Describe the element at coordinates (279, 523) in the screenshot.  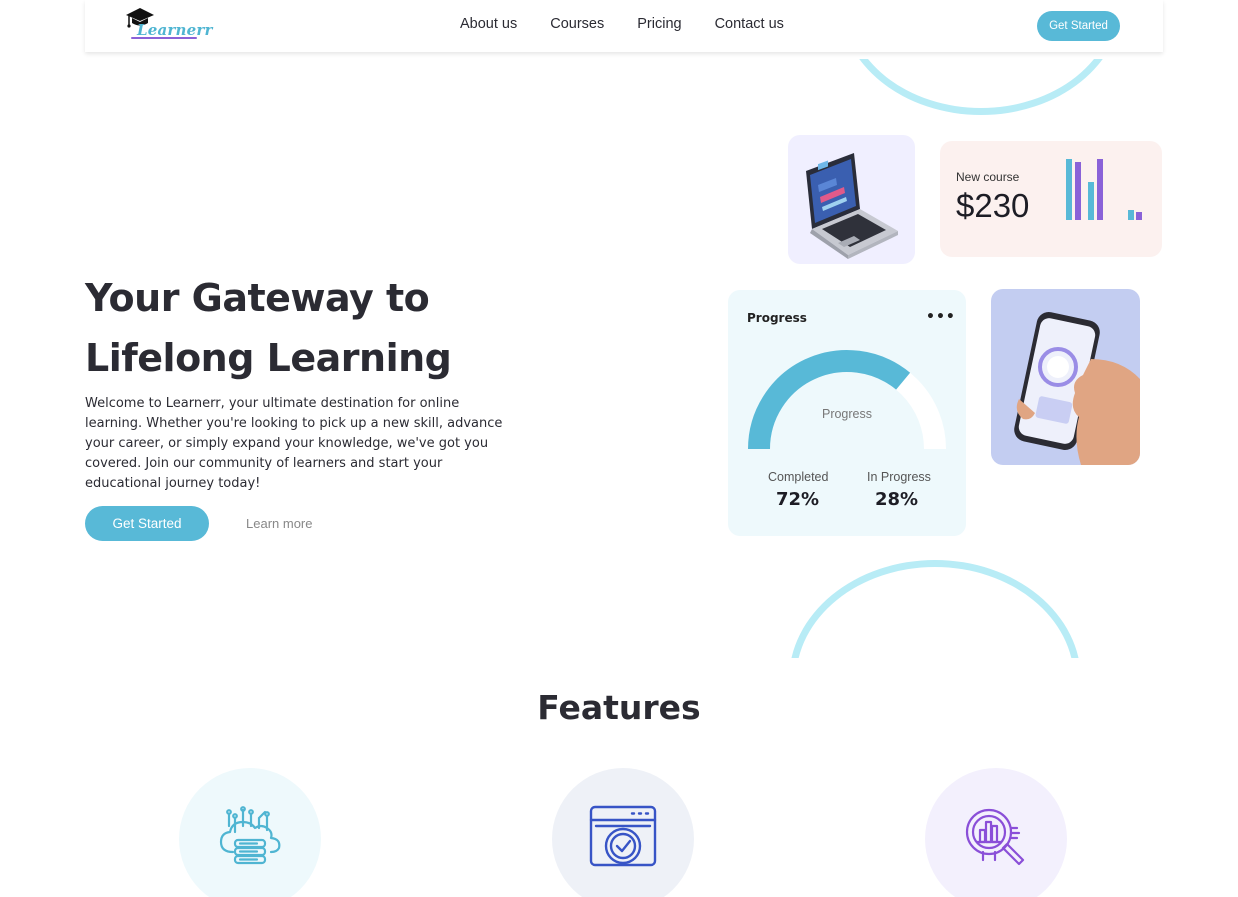
I see `learn-more-link: Learn more` at that location.